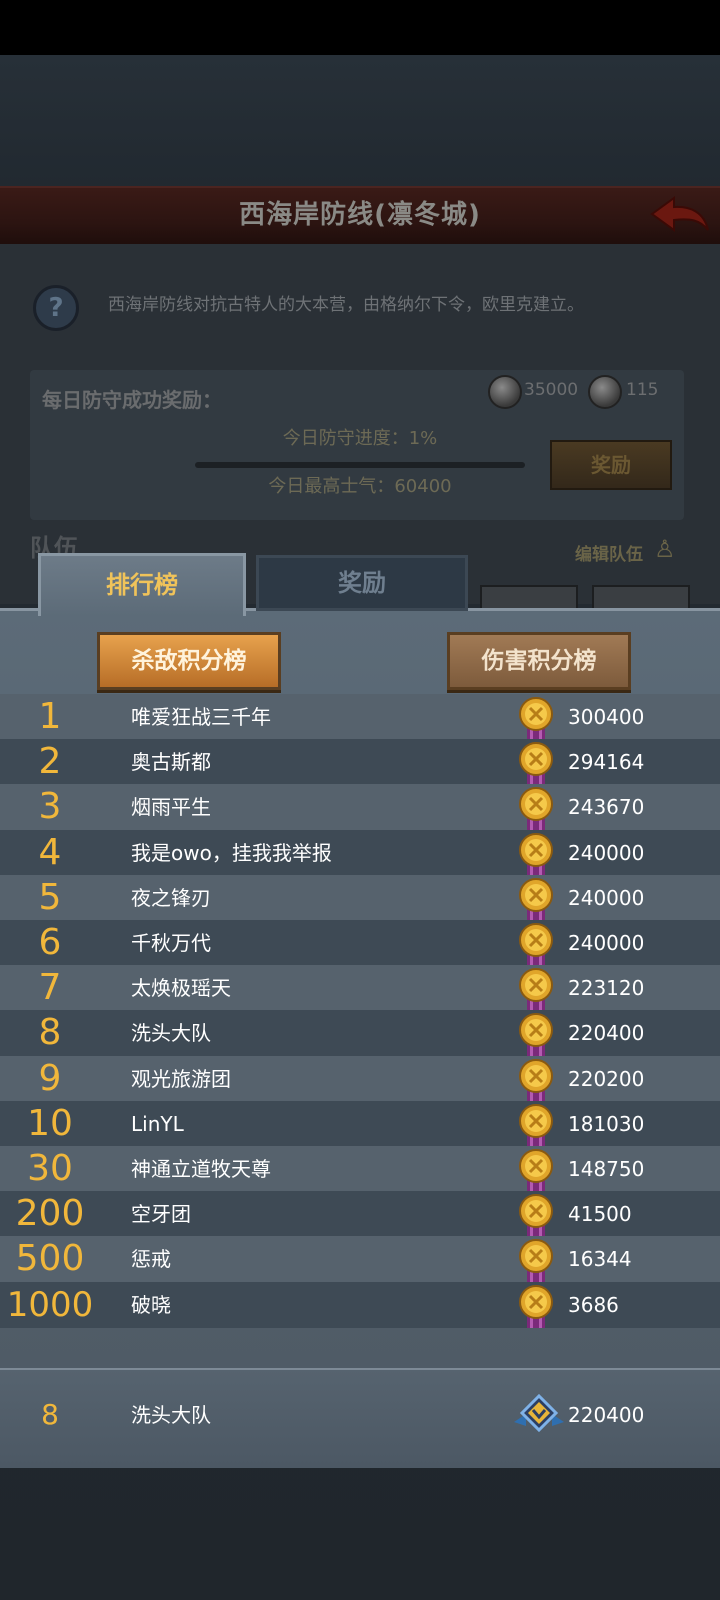 Image resolution: width=720 pixels, height=1600 pixels. What do you see at coordinates (606, 1033) in the screenshot?
I see `player-score: 220400` at bounding box center [606, 1033].